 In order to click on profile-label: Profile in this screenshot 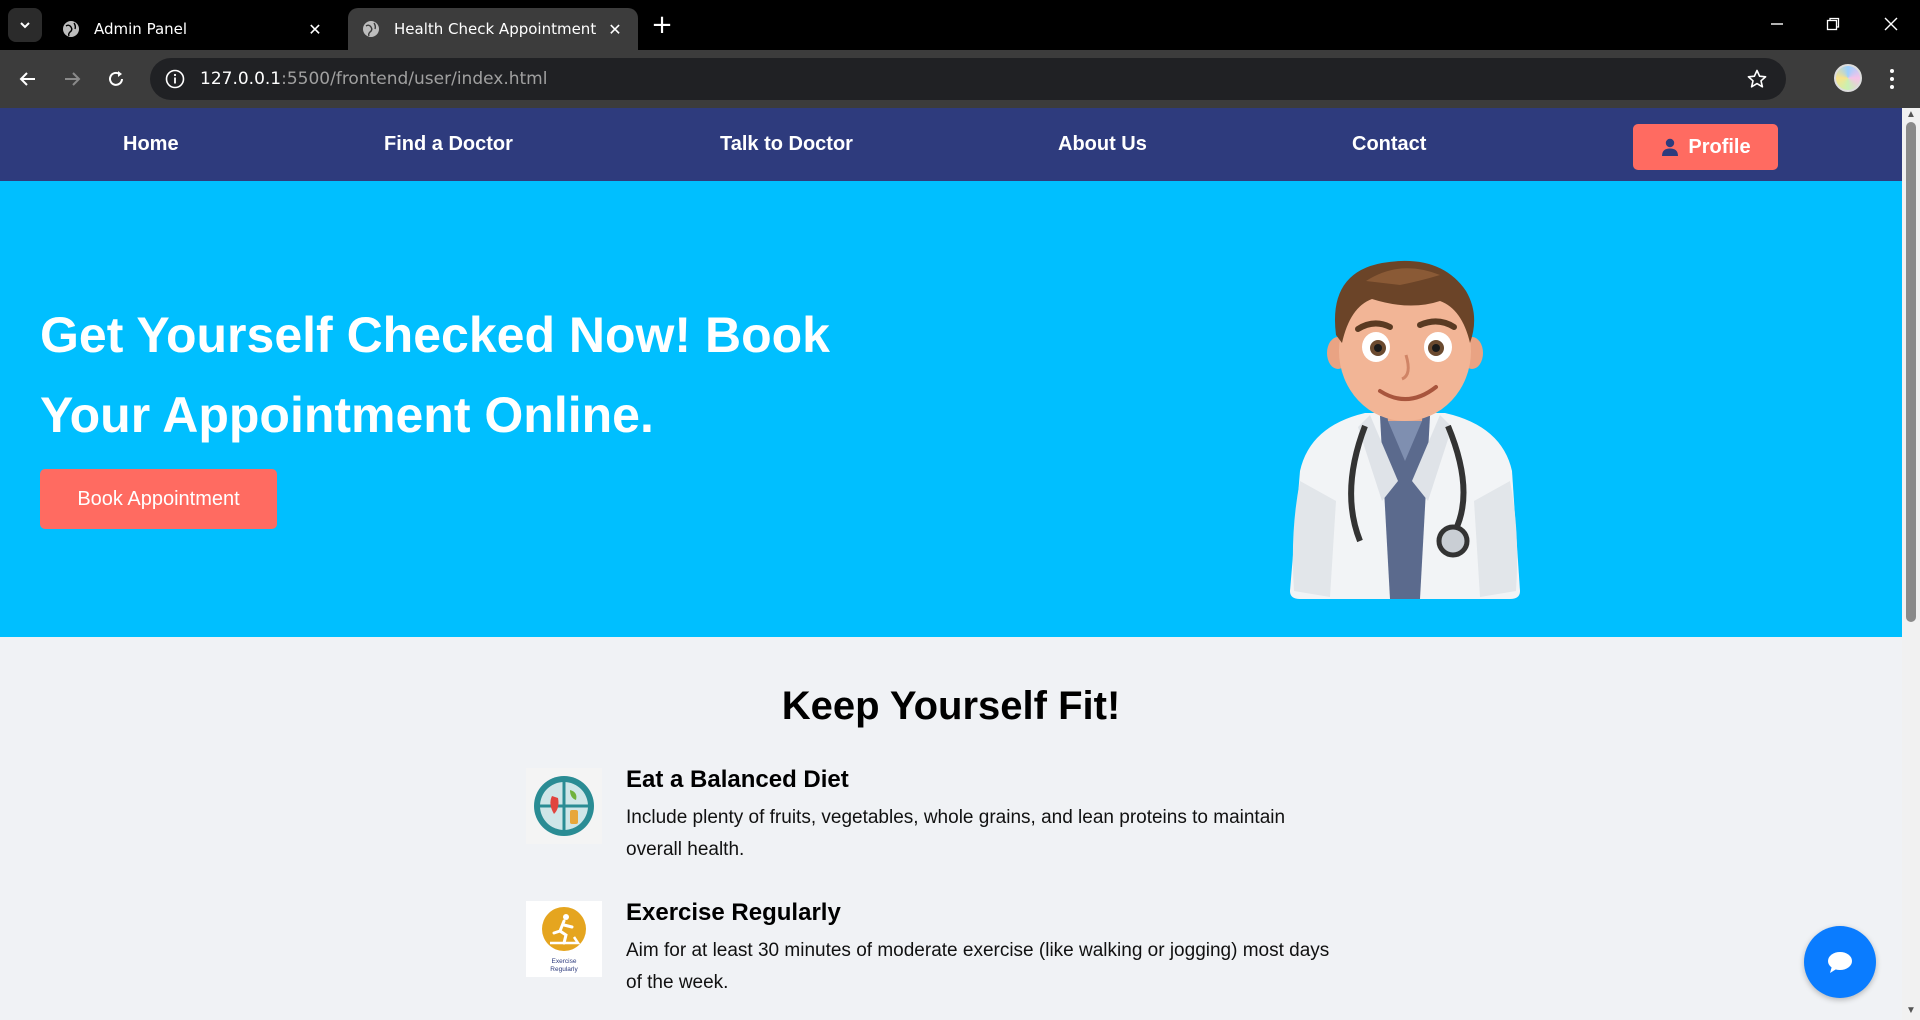, I will do `click(1719, 146)`.